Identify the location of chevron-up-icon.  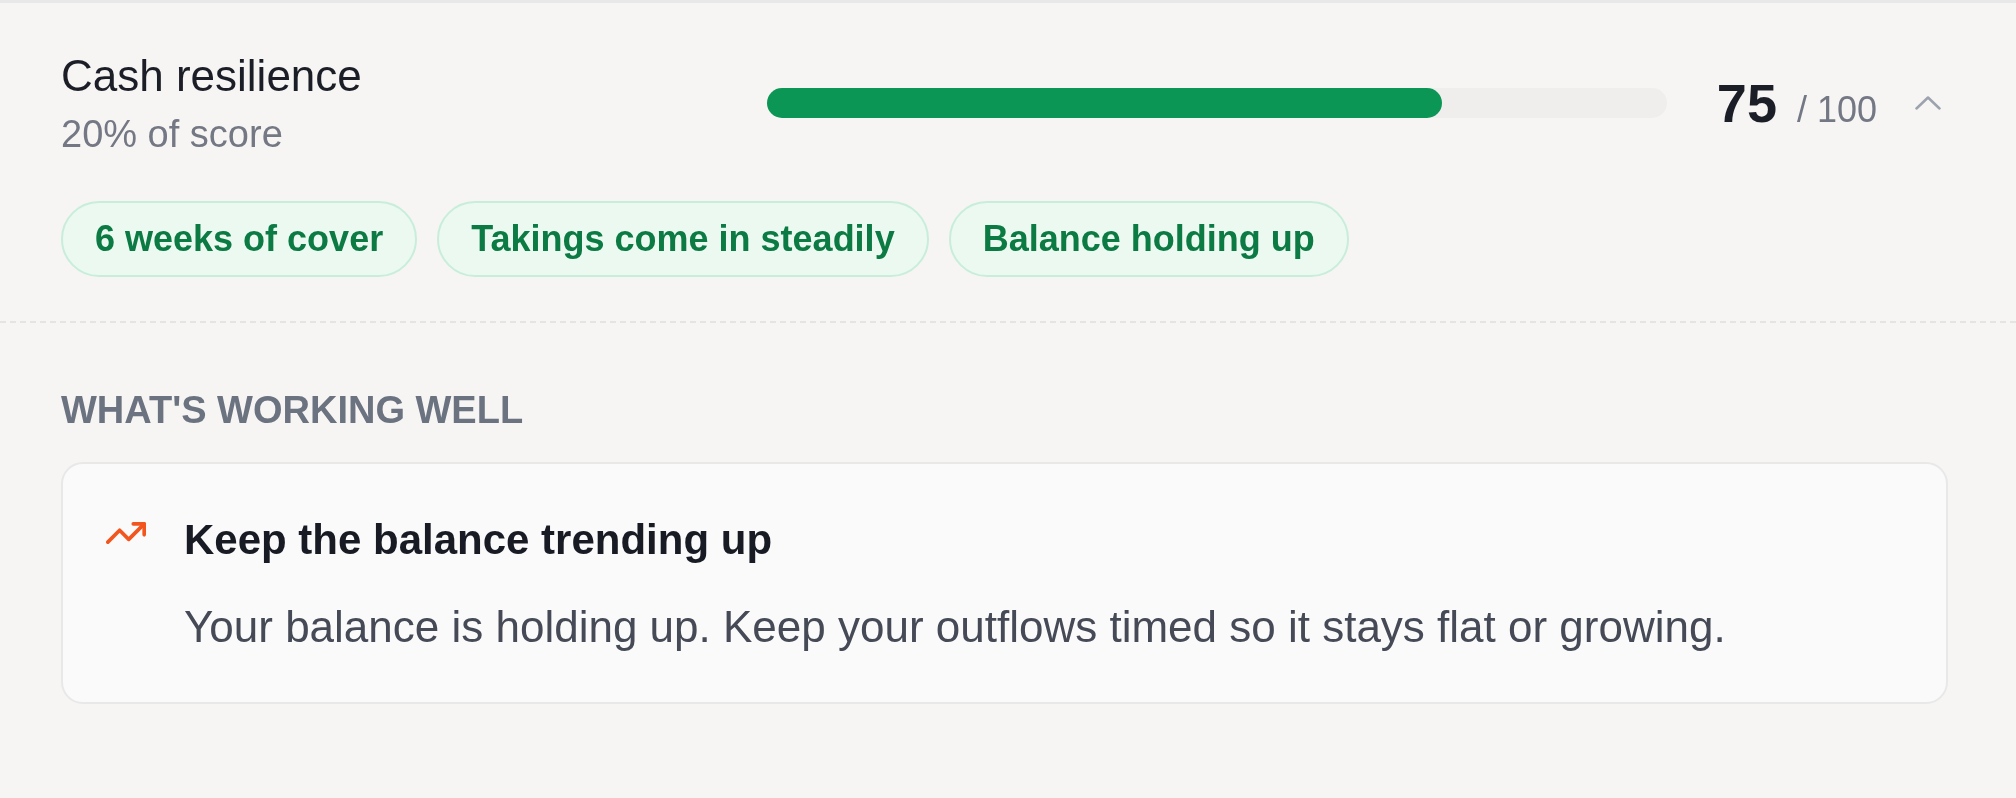
(1928, 103).